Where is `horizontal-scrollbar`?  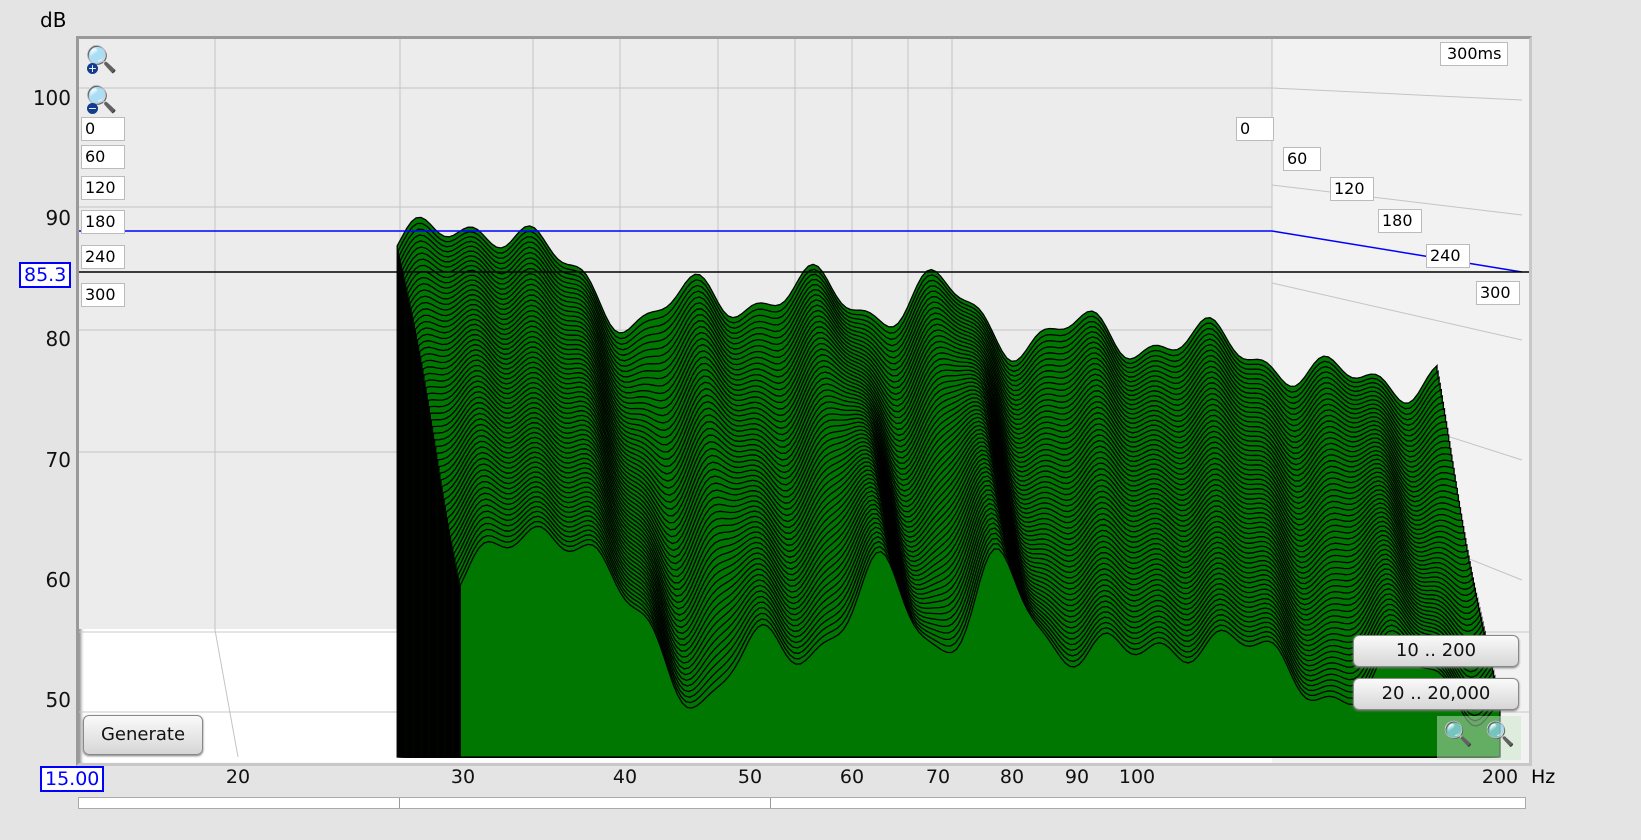 horizontal-scrollbar is located at coordinates (802, 803).